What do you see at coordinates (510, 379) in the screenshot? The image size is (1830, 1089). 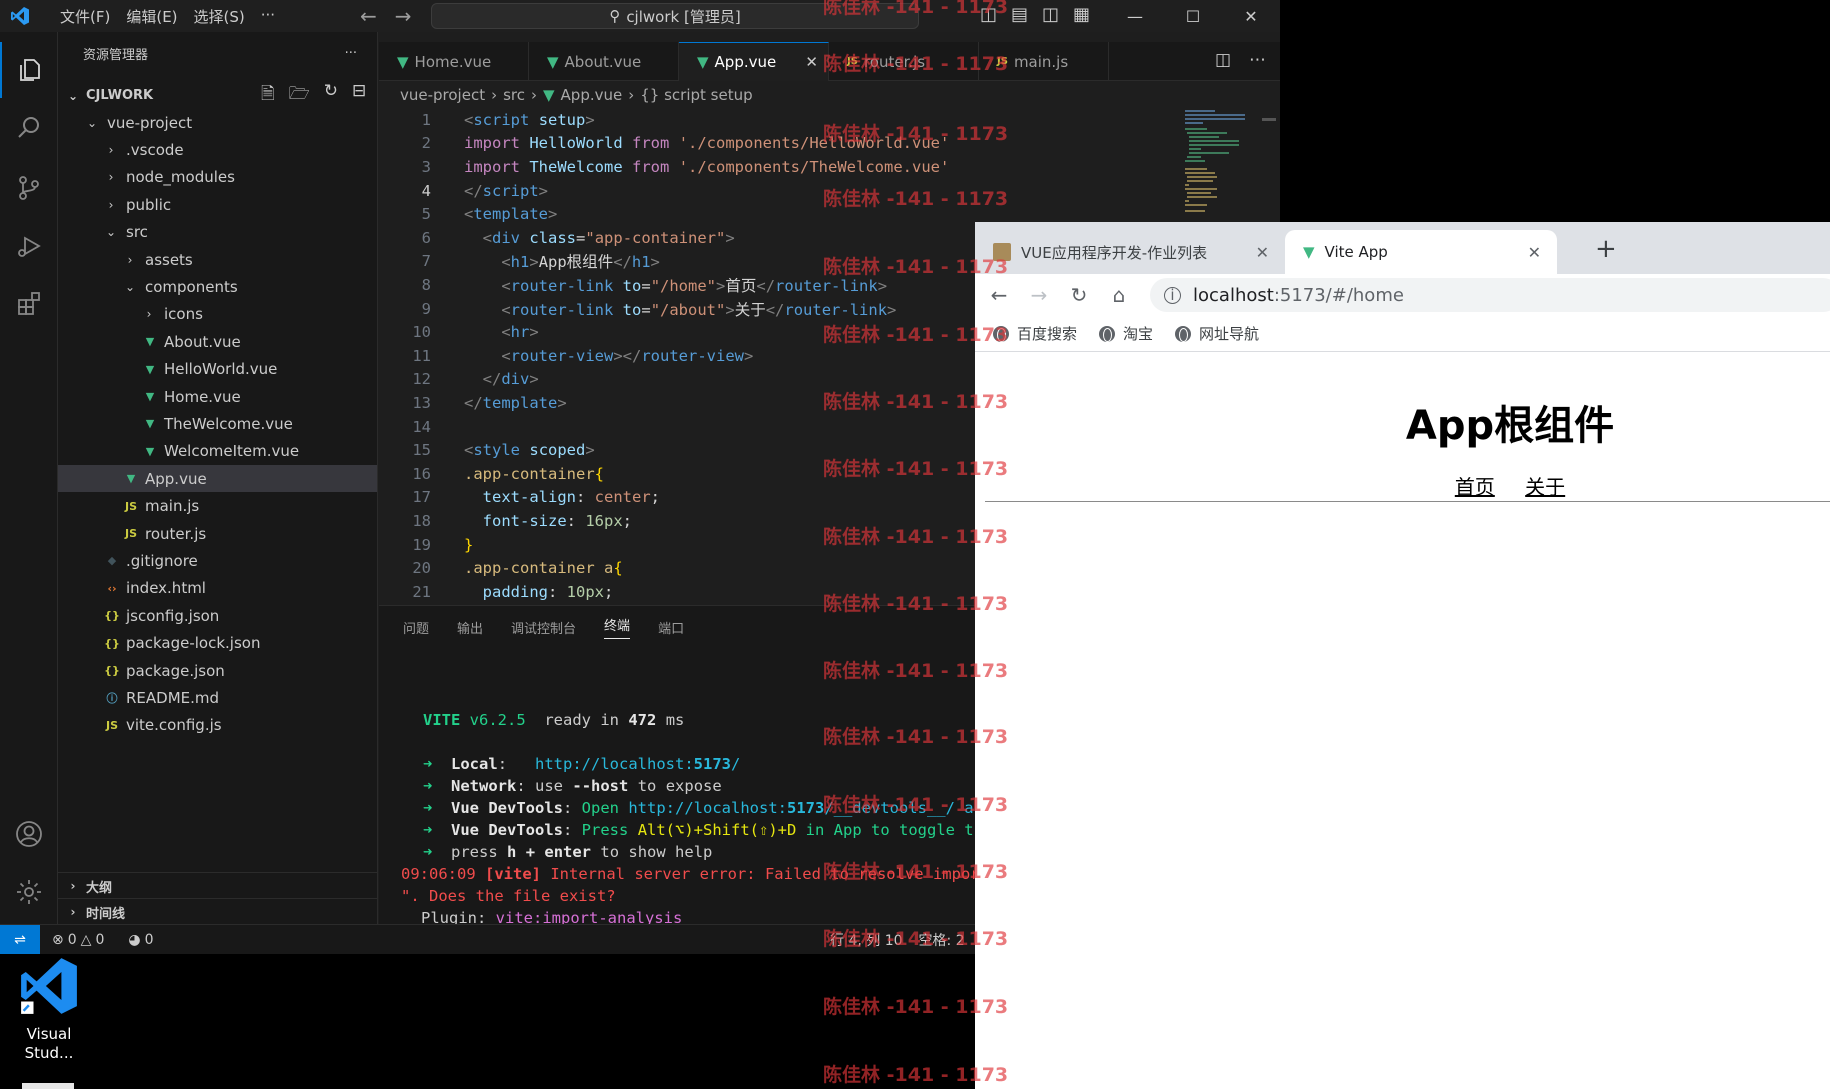 I see `code-line: </div>` at bounding box center [510, 379].